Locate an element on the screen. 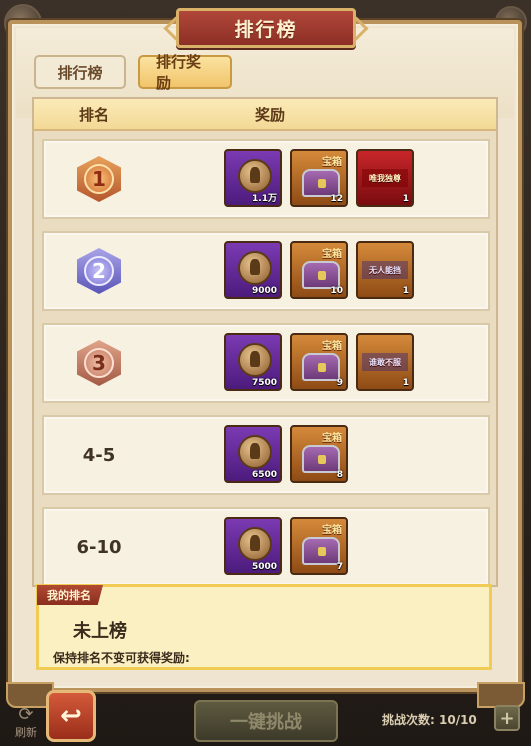 This screenshot has height=746, width=531. chest-reward-item: 宝箱 9 is located at coordinates (319, 362).